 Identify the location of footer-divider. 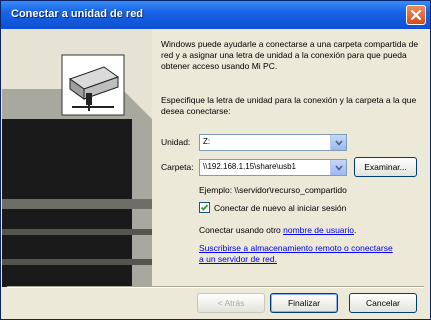
(215, 287).